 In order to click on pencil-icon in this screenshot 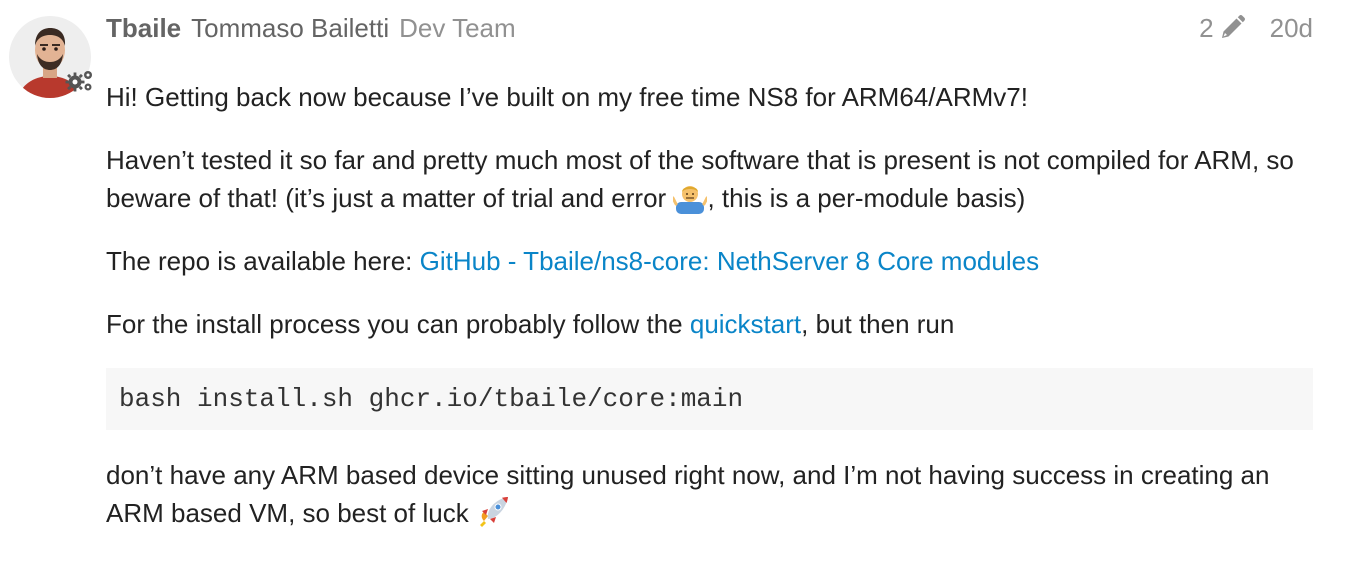, I will do `click(1233, 26)`.